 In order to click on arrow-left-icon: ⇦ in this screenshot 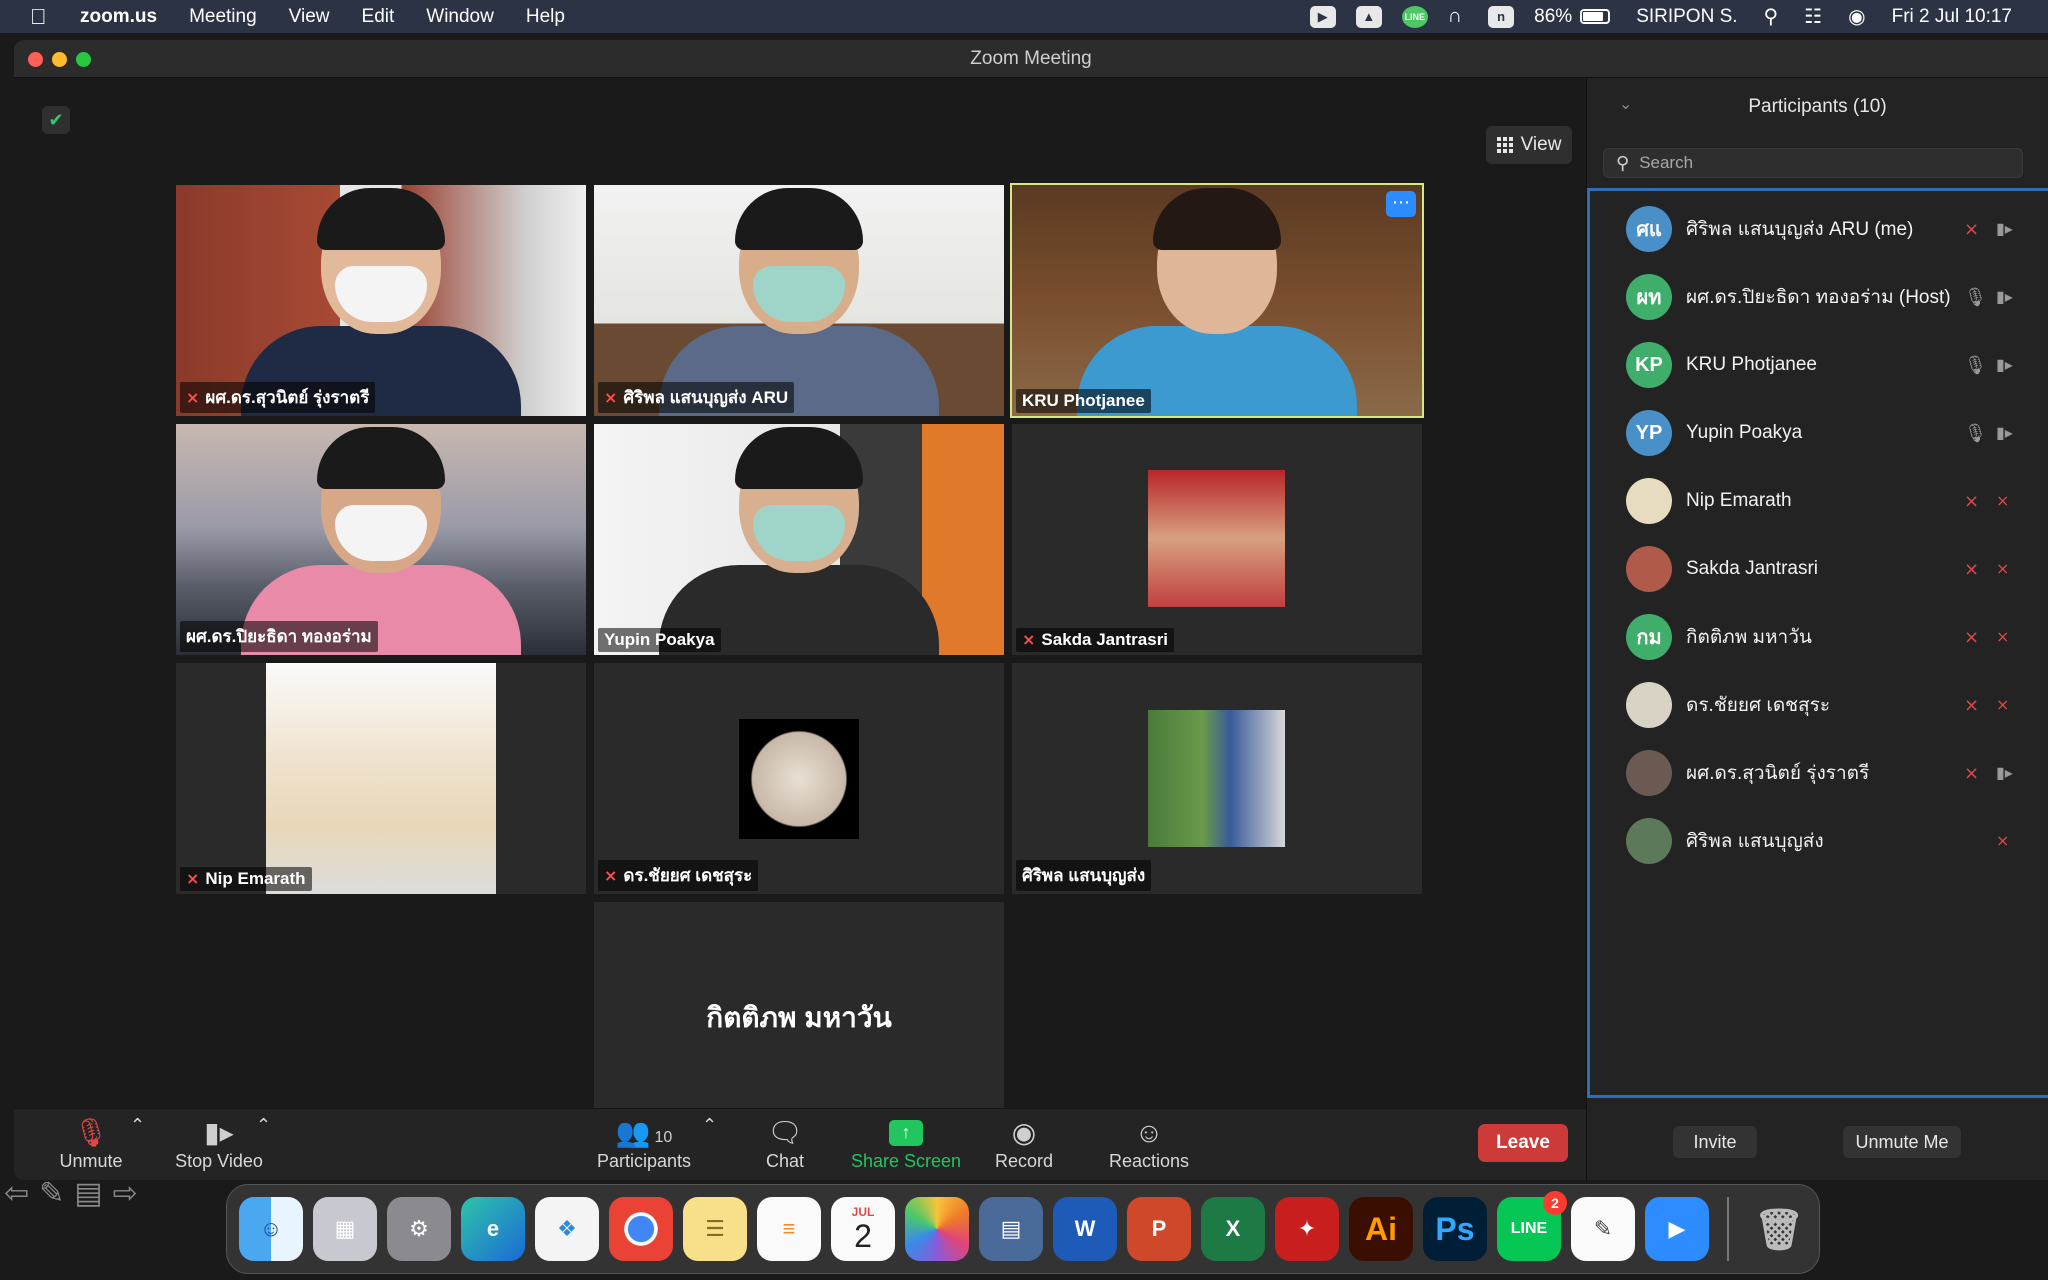, I will do `click(16, 1196)`.